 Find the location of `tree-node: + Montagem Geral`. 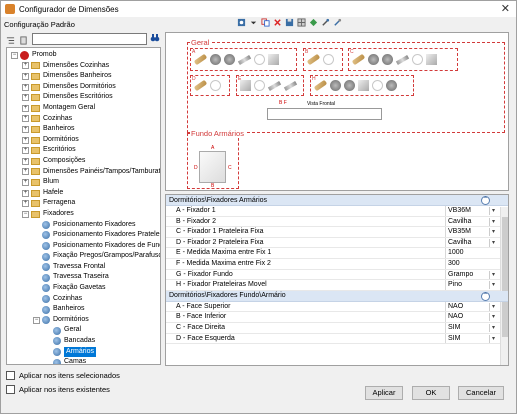

tree-node: + Montagem Geral is located at coordinates (83, 108).